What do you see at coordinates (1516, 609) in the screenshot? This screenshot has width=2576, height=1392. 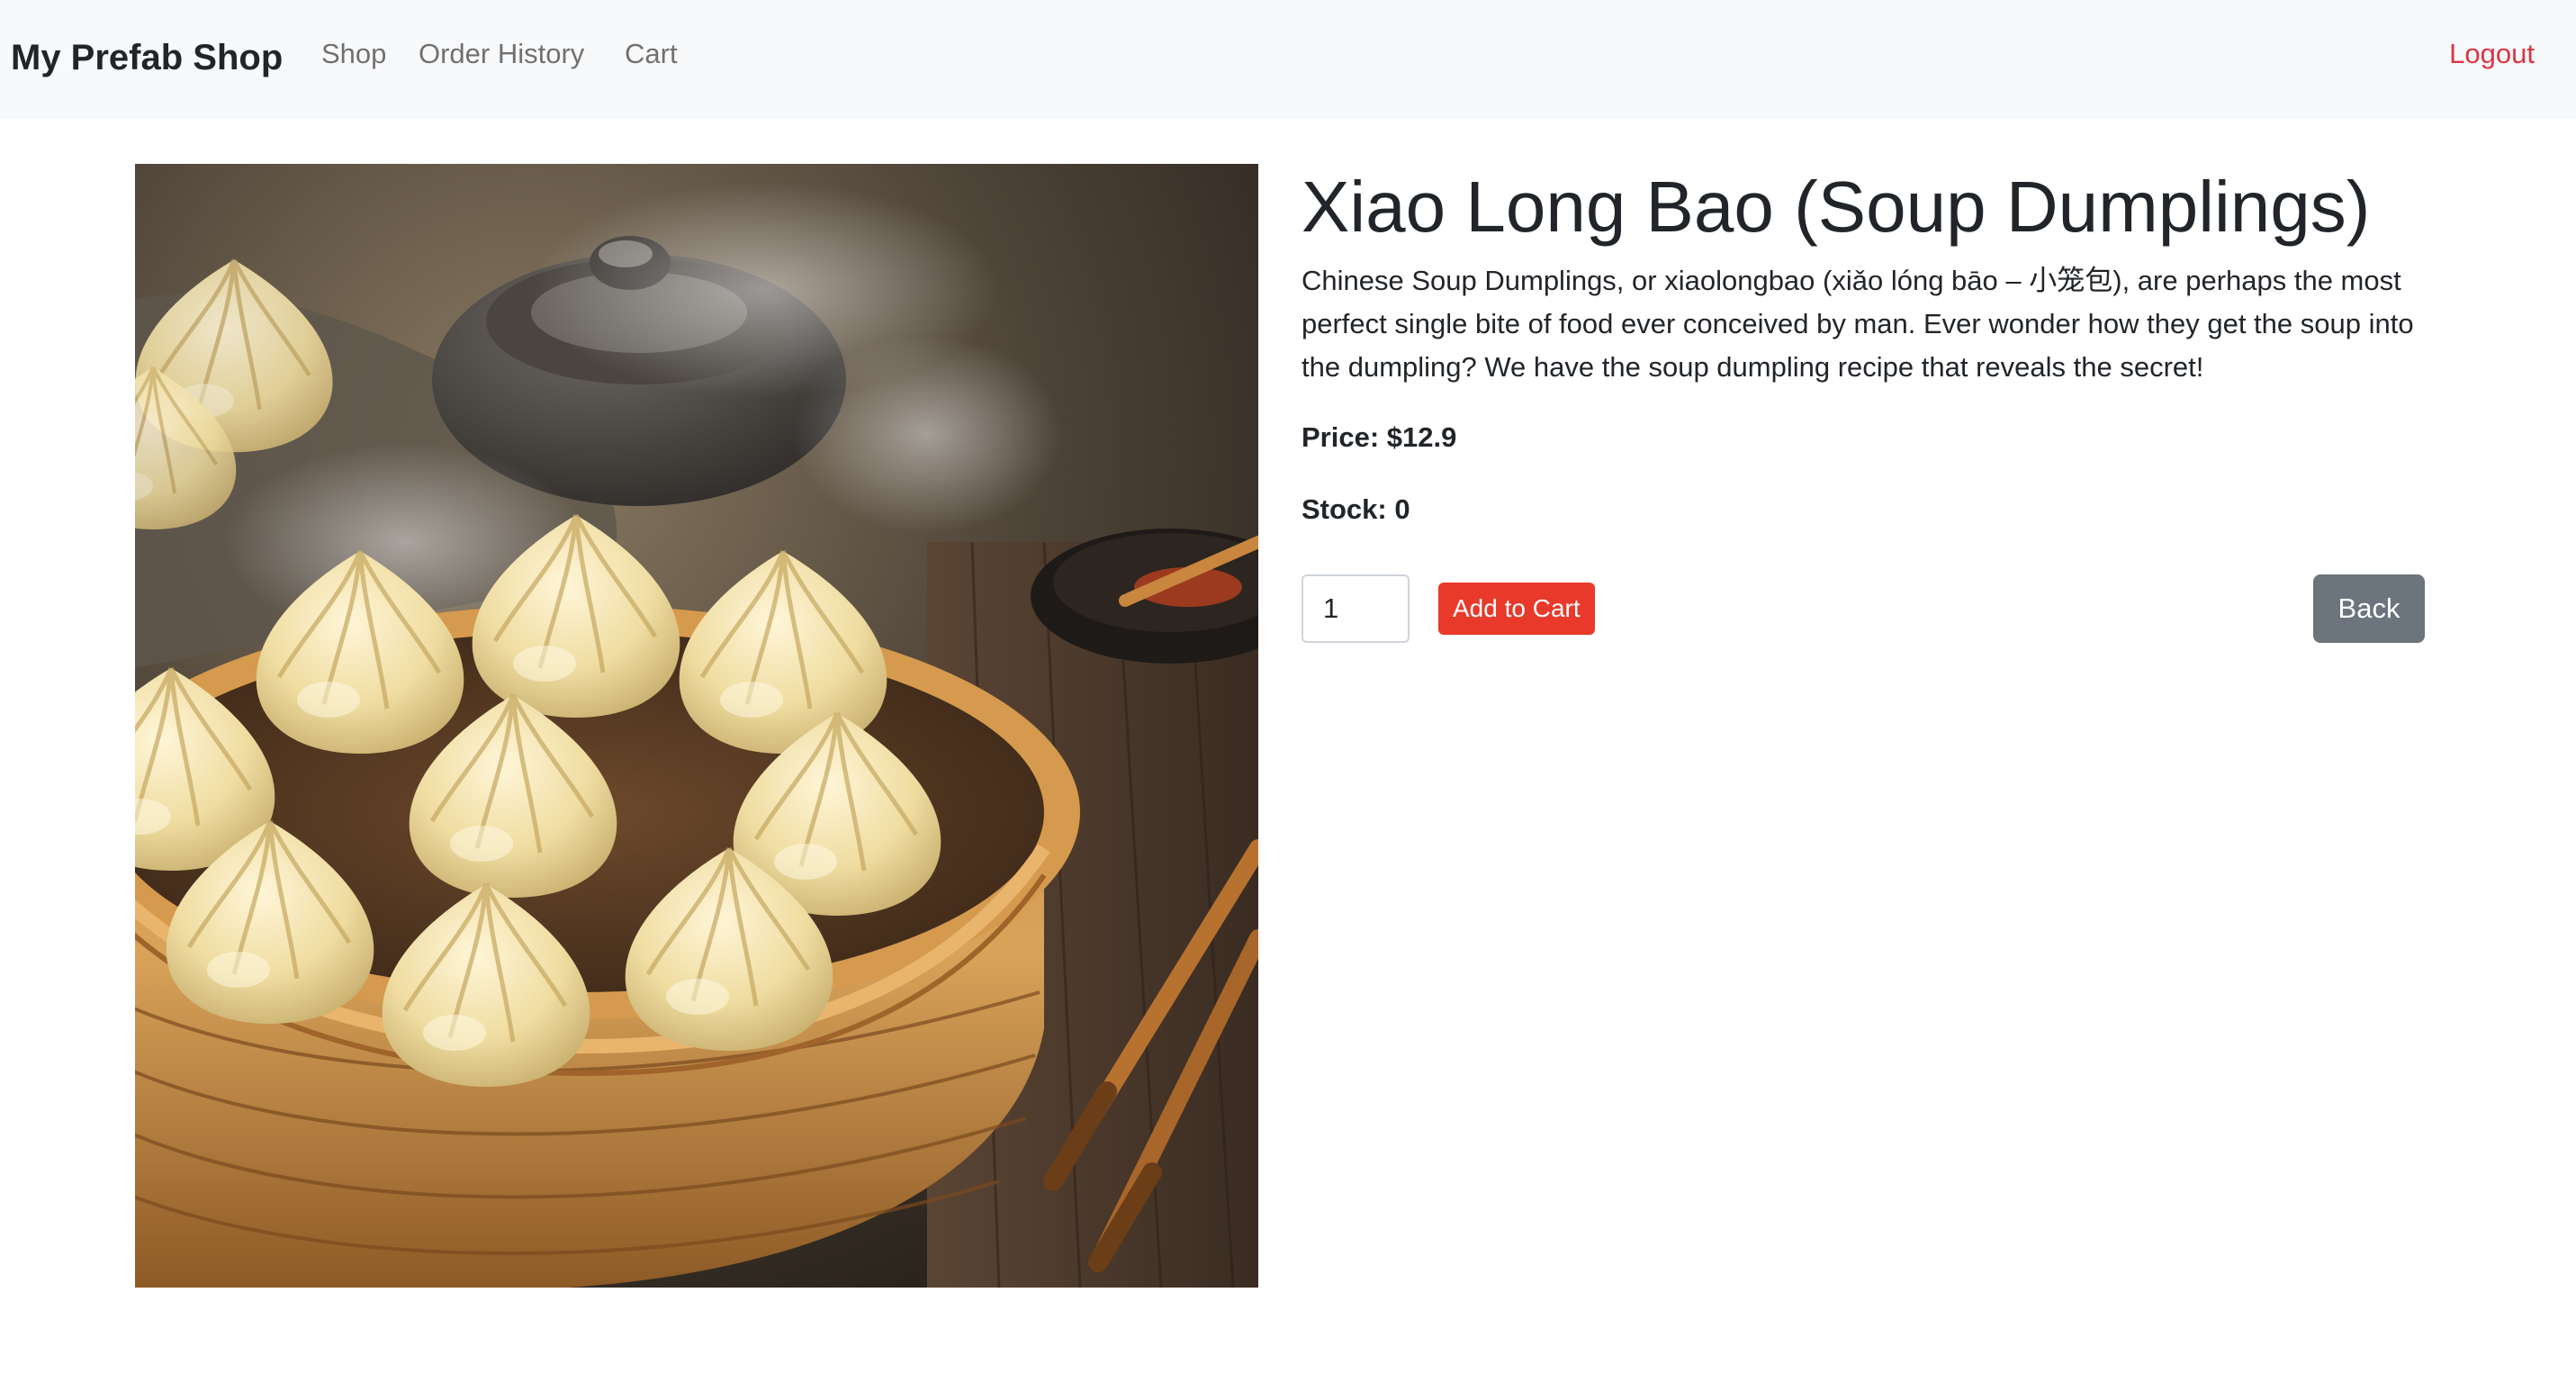 I see `add-to-cart-button: Add to Cart` at bounding box center [1516, 609].